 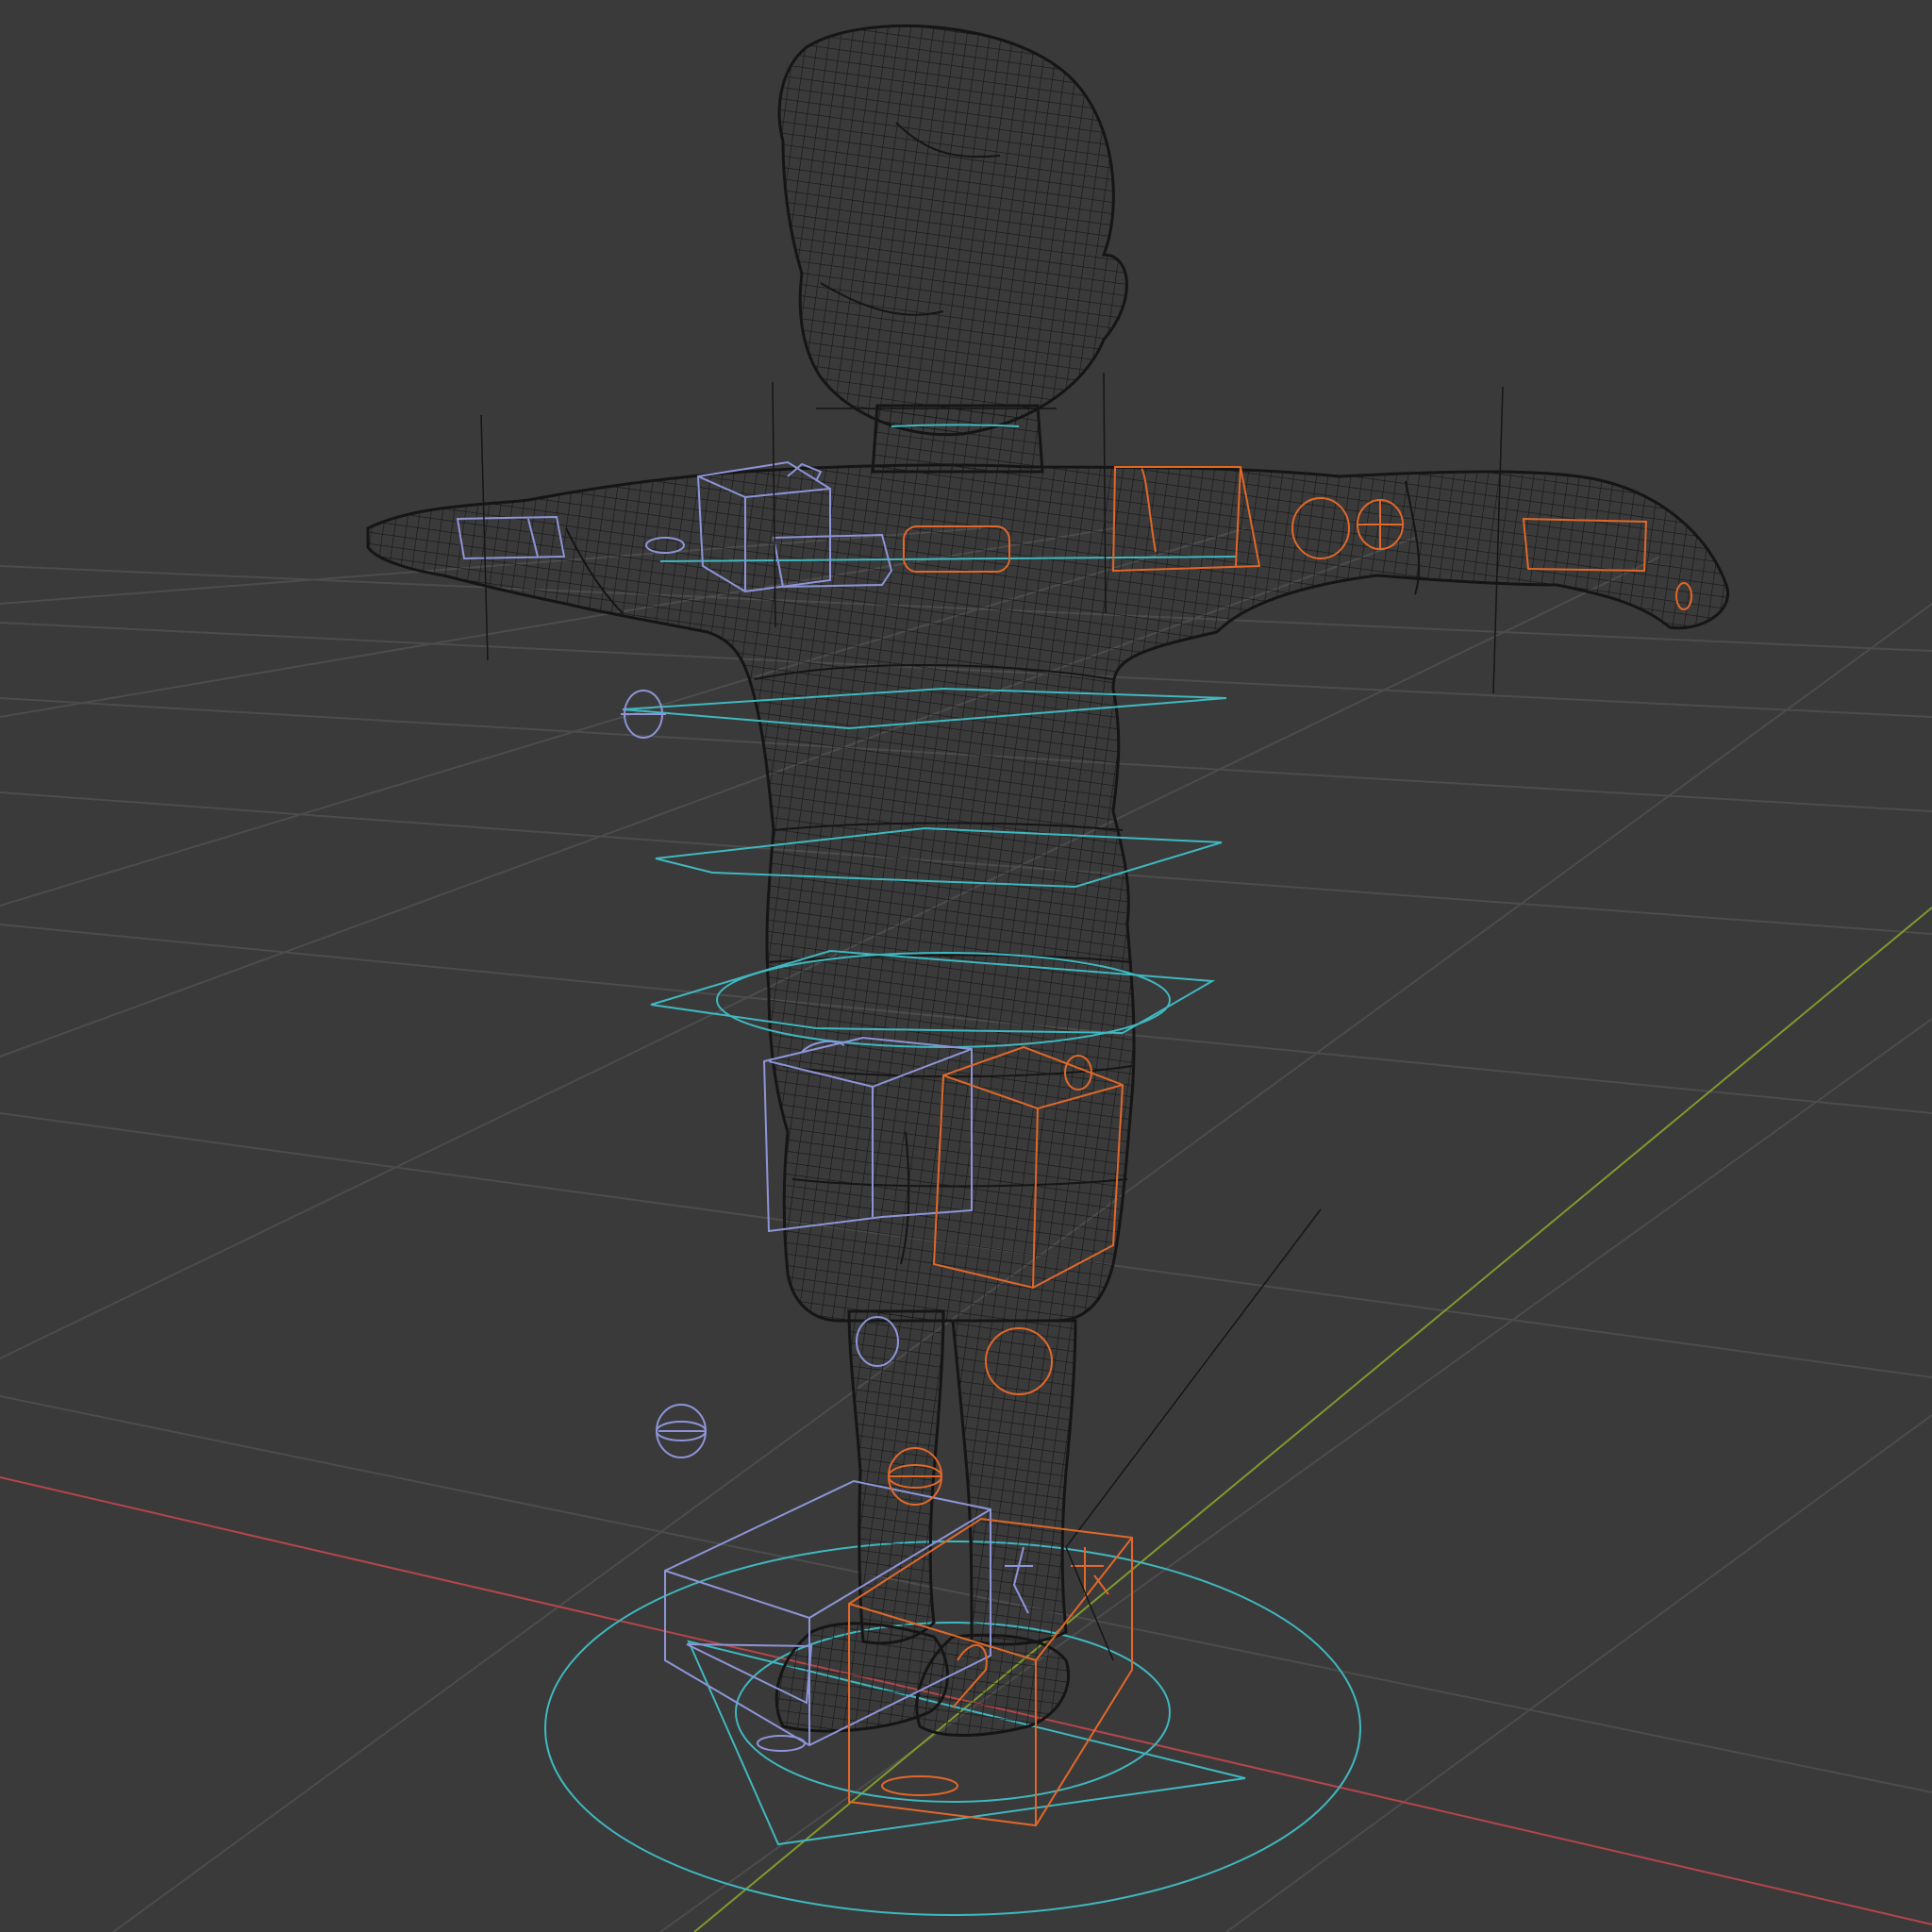 What do you see at coordinates (958, 439) in the screenshot?
I see `neck-mesh` at bounding box center [958, 439].